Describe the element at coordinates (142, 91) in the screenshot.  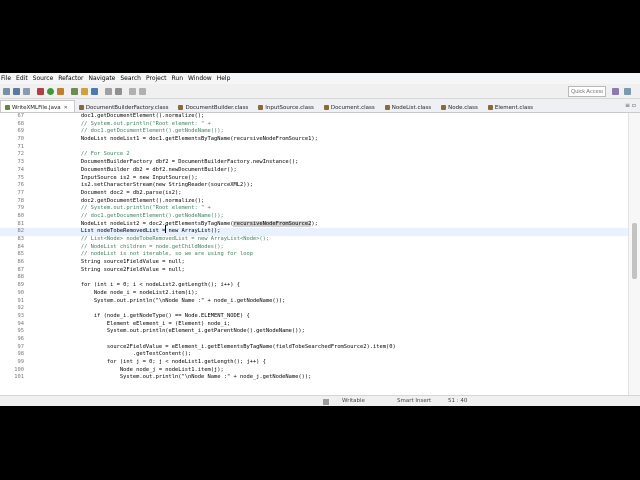
I see `forward-icon` at that location.